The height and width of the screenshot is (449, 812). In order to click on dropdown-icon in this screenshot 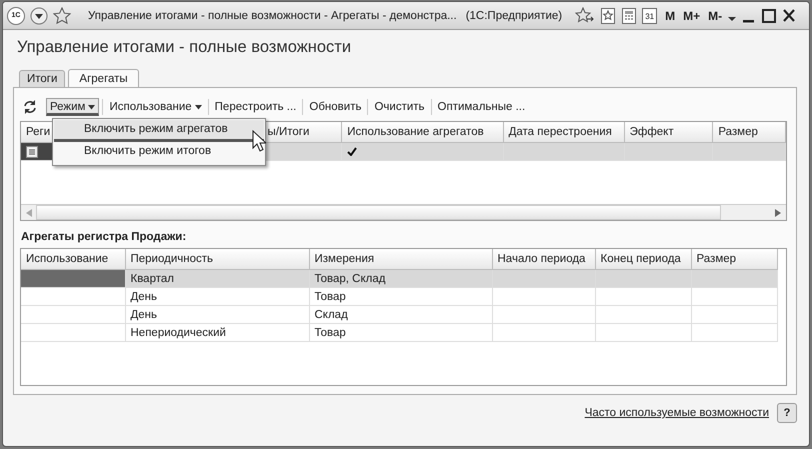, I will do `click(39, 15)`.